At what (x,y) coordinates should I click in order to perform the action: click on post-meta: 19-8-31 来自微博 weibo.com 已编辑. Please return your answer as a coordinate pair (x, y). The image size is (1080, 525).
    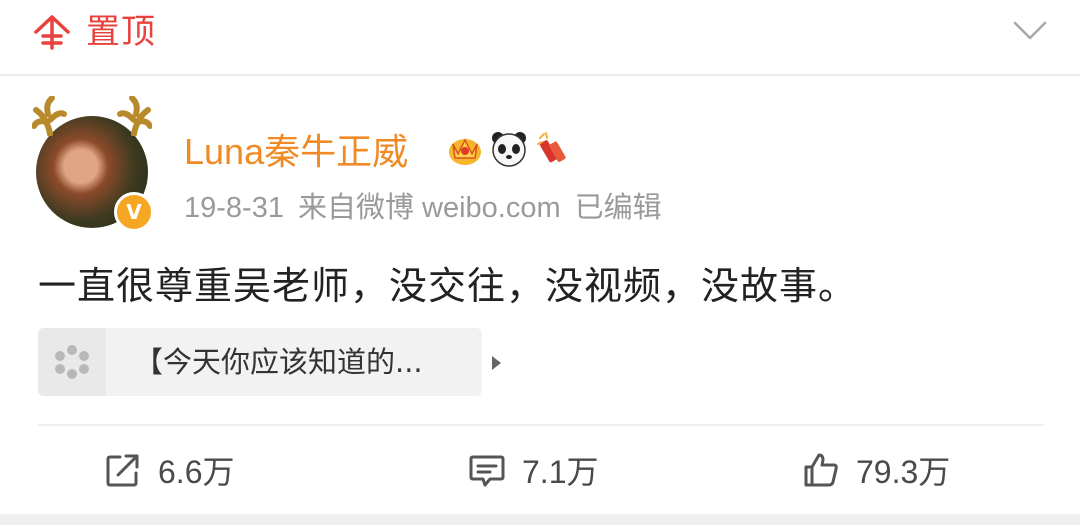
    Looking at the image, I should click on (430, 208).